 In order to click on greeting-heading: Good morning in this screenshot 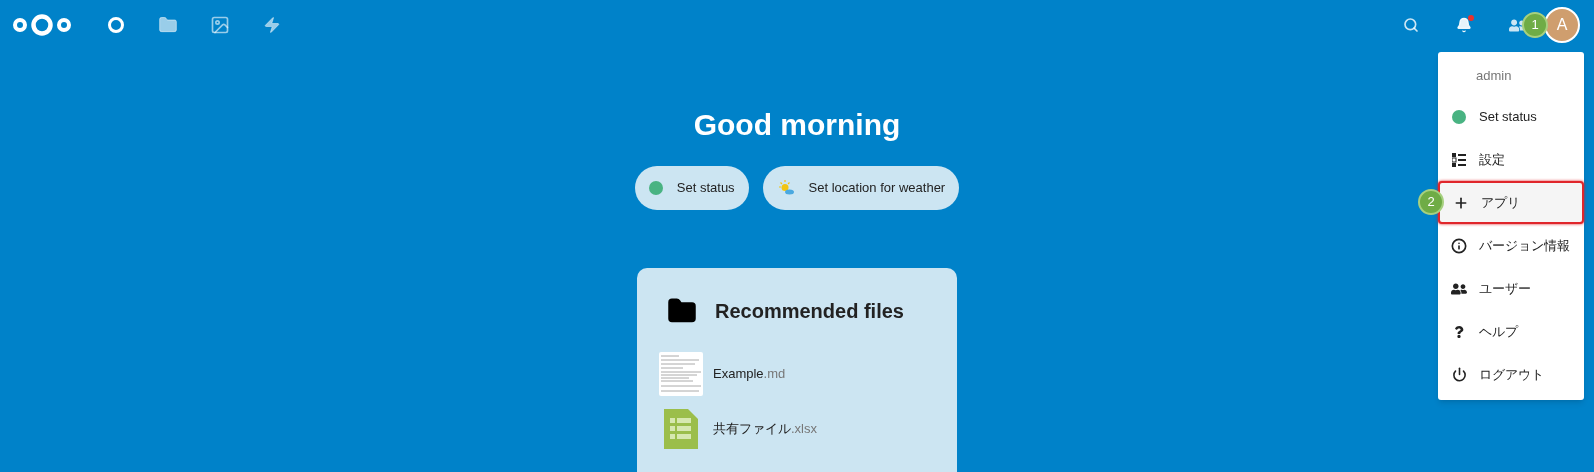, I will do `click(797, 125)`.